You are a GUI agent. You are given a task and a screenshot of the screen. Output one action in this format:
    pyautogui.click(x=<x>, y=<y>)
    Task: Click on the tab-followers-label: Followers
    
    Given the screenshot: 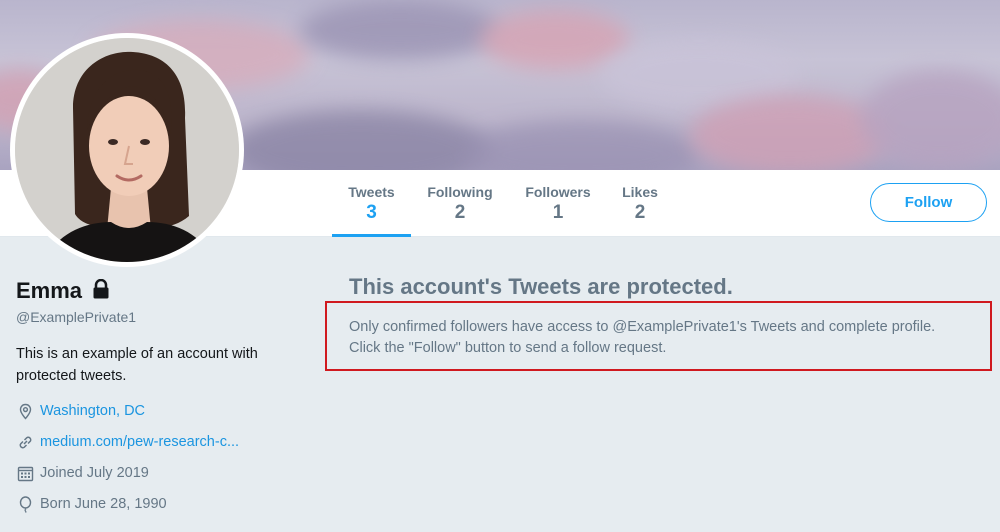 What is the action you would take?
    pyautogui.click(x=558, y=192)
    